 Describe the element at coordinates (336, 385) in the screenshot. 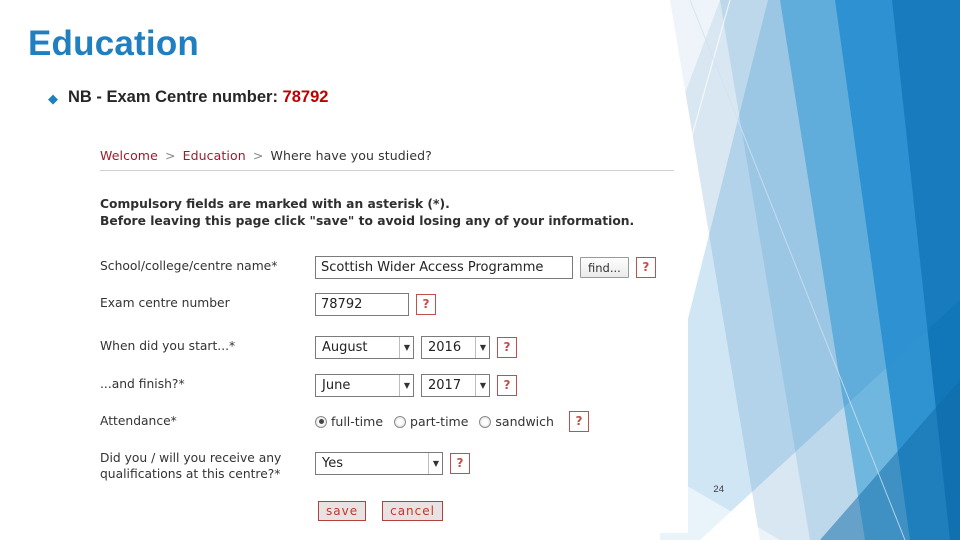

I see `finish-month-value: June` at that location.